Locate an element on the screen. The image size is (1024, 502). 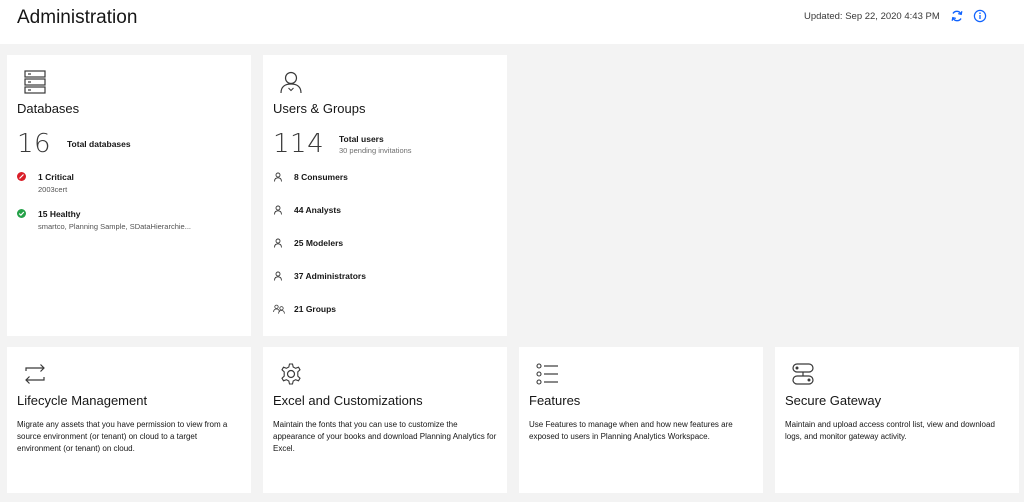
total-databases-count: 16 is located at coordinates (34, 144).